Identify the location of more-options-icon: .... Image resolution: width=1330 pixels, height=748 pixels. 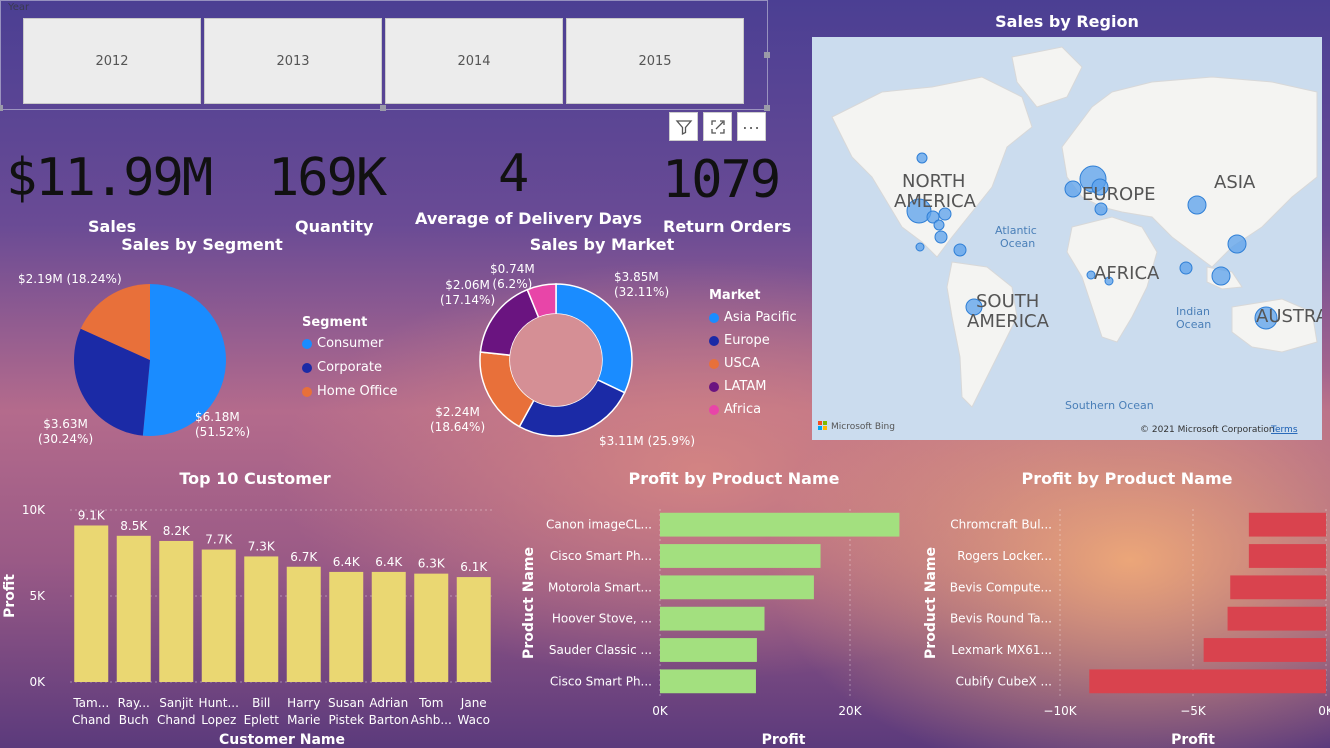
(751, 123).